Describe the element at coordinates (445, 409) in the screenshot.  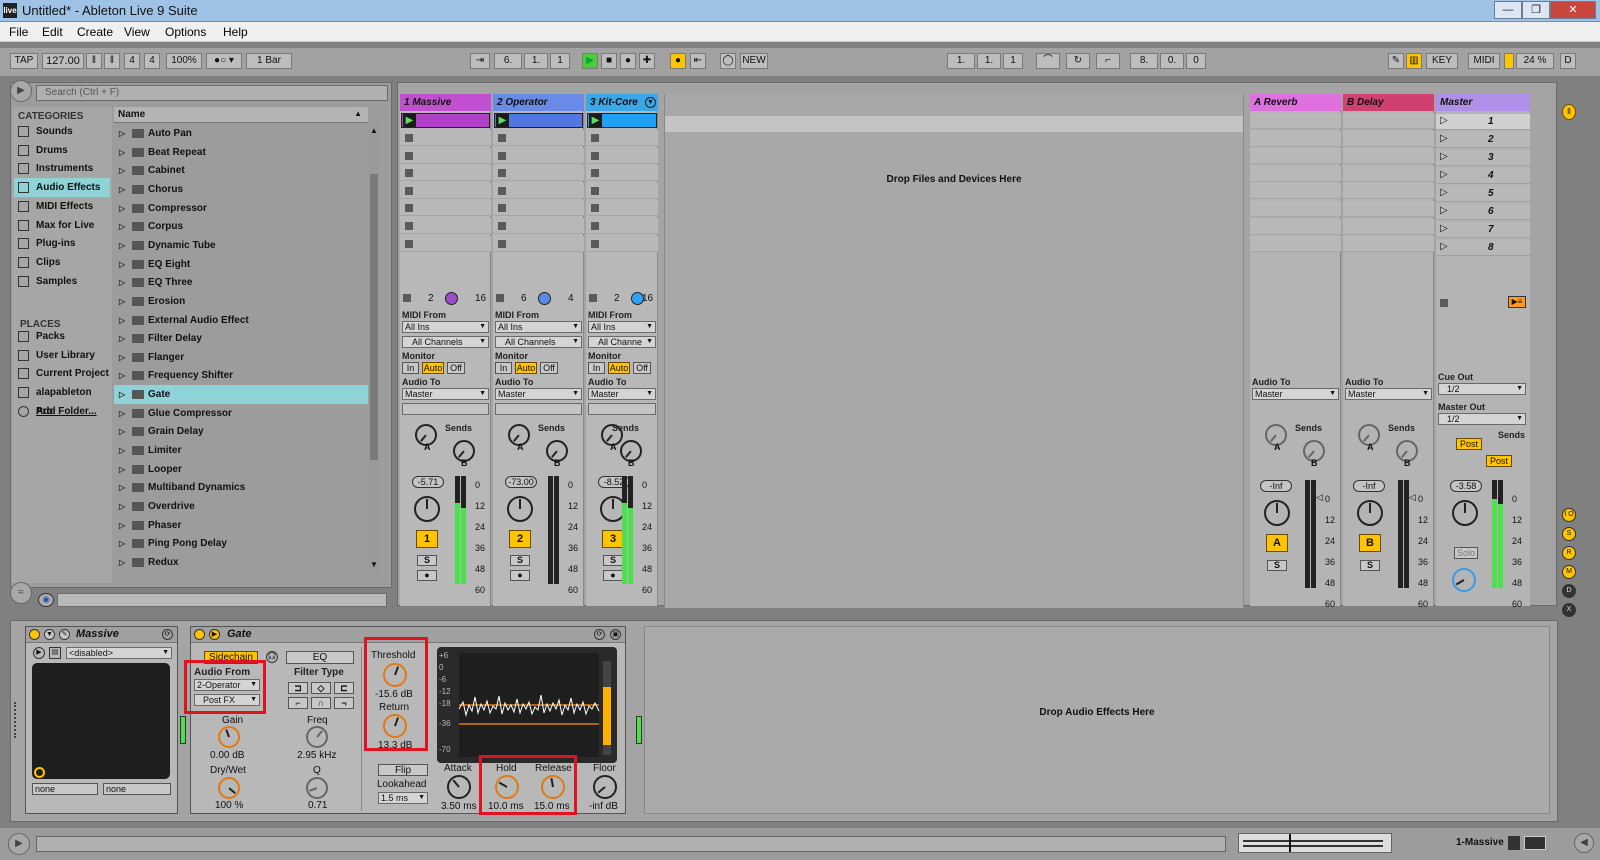
I see `audio-to-channel-select` at that location.